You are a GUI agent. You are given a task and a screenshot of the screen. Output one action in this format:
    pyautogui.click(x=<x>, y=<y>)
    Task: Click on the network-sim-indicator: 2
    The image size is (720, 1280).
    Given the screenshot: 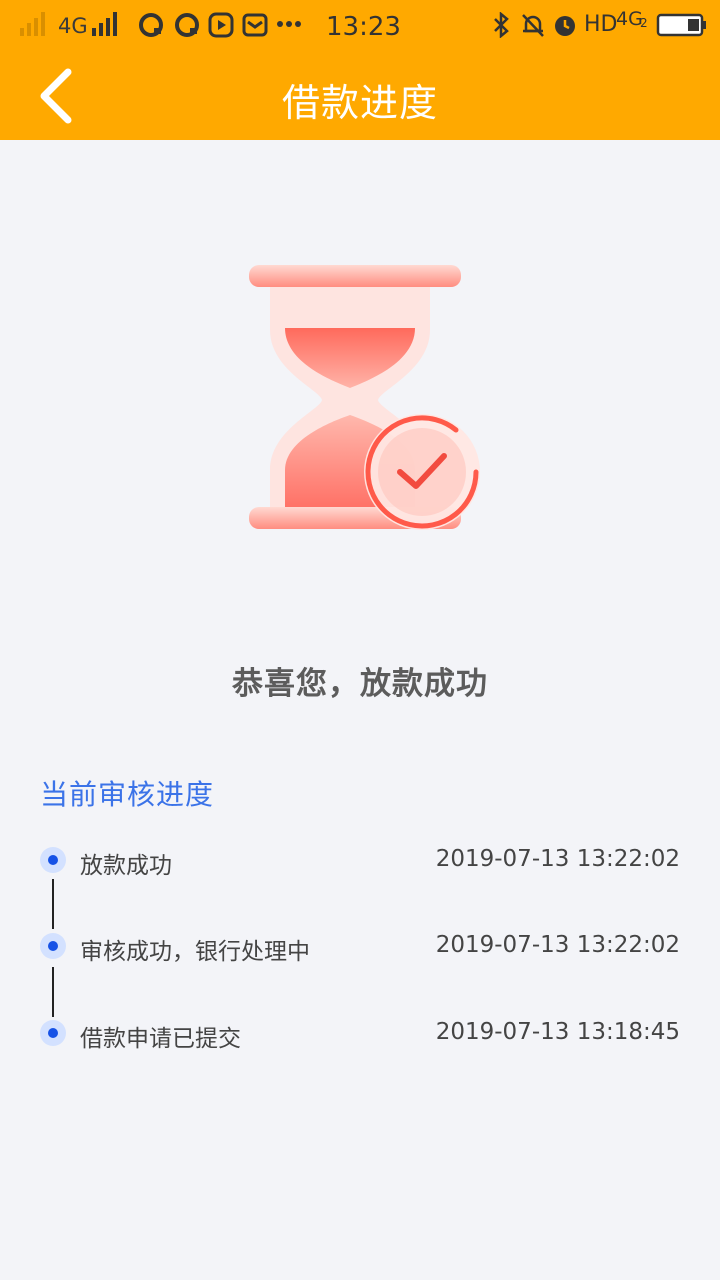 What is the action you would take?
    pyautogui.click(x=644, y=23)
    